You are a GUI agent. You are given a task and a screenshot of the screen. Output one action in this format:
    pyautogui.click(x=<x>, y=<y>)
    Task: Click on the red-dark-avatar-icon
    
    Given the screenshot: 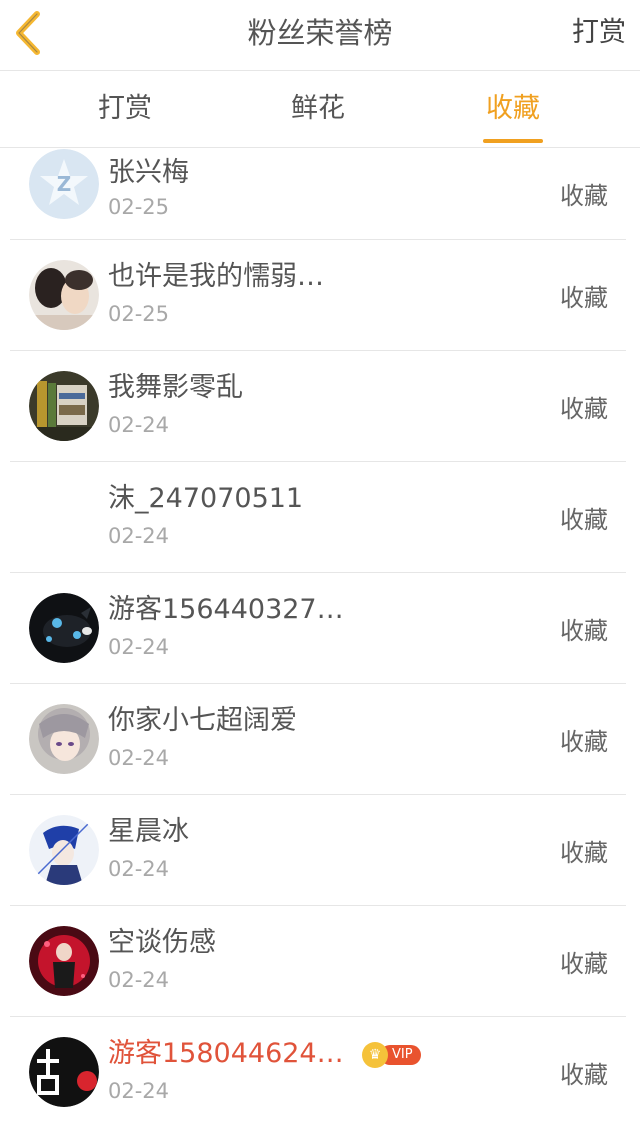 What is the action you would take?
    pyautogui.click(x=64, y=961)
    